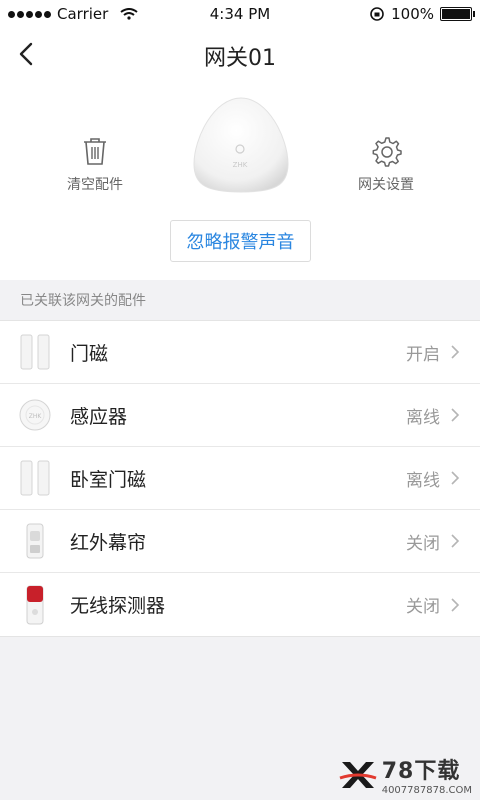  I want to click on accessory-row-motion-sensor: ZHK 感应器 离线, so click(240, 415).